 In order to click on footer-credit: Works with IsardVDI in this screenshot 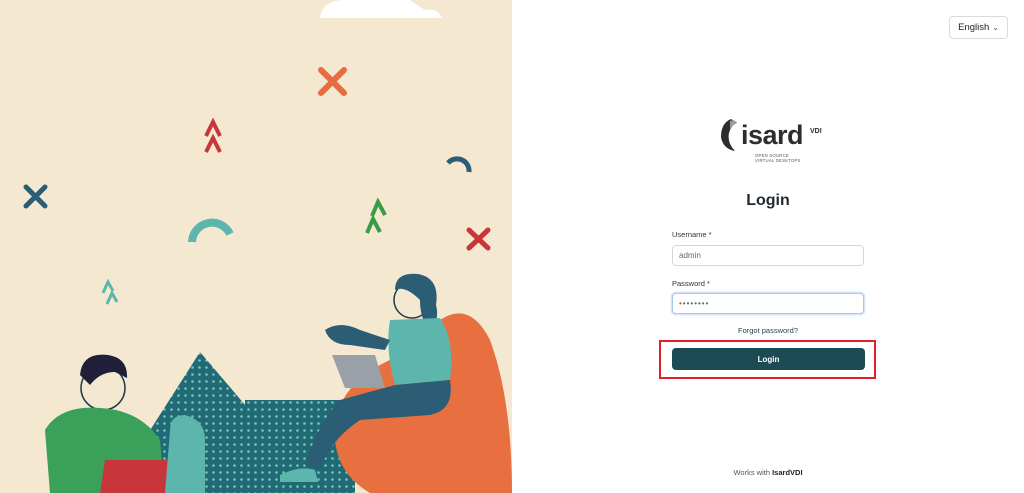, I will do `click(768, 472)`.